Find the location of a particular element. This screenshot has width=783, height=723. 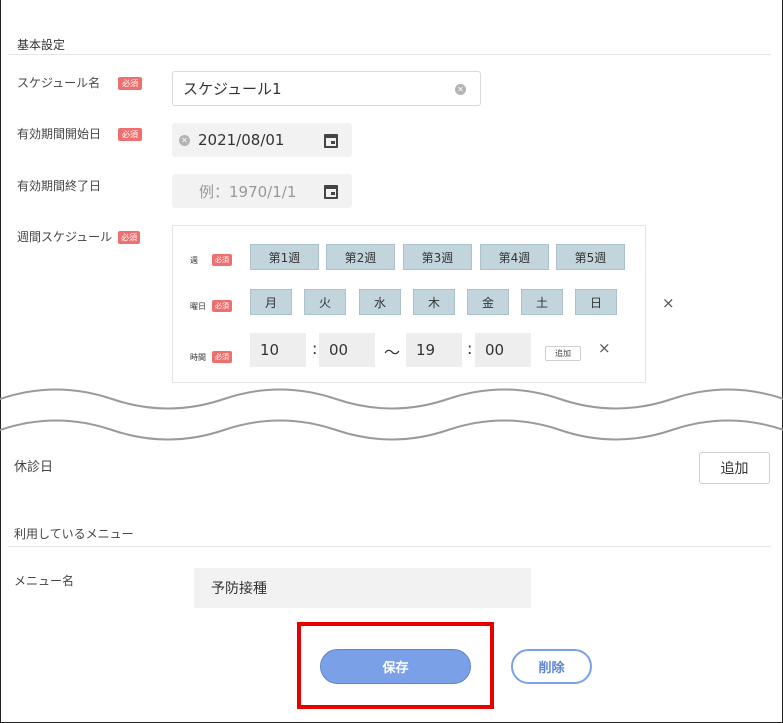

start-date-input: ✕ 2021/08/01 is located at coordinates (262, 140).